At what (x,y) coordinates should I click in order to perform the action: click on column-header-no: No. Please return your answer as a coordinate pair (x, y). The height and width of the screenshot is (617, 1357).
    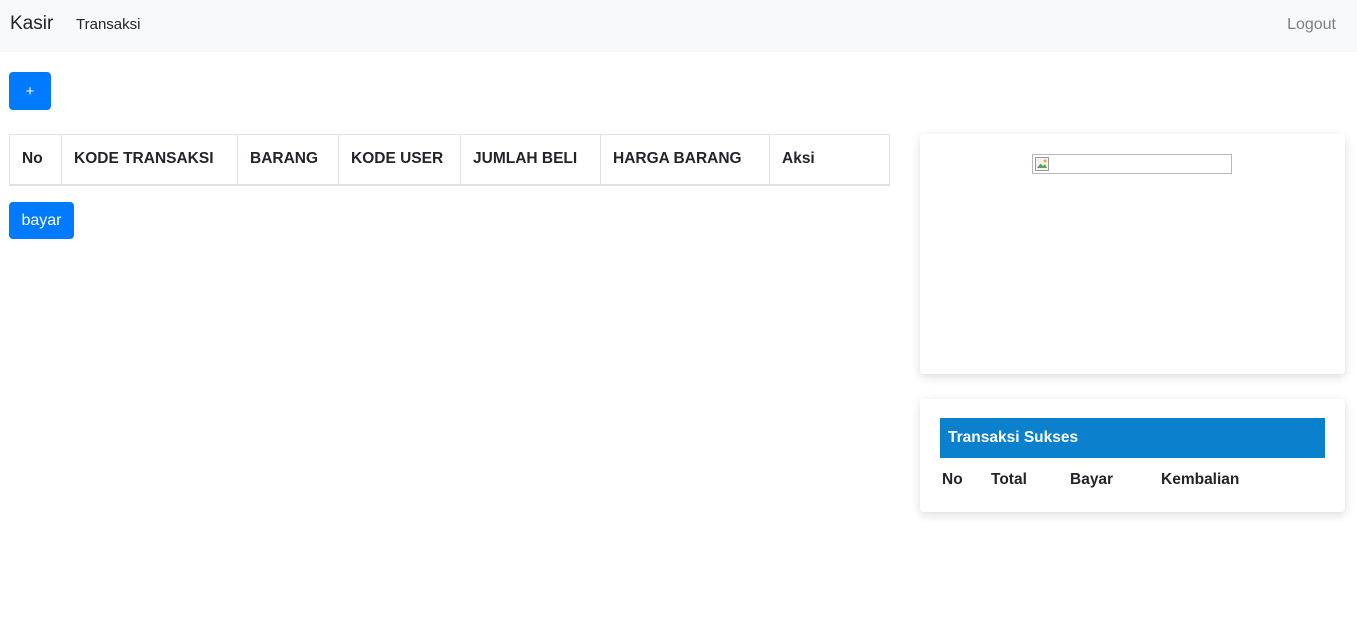
    Looking at the image, I should click on (35, 160).